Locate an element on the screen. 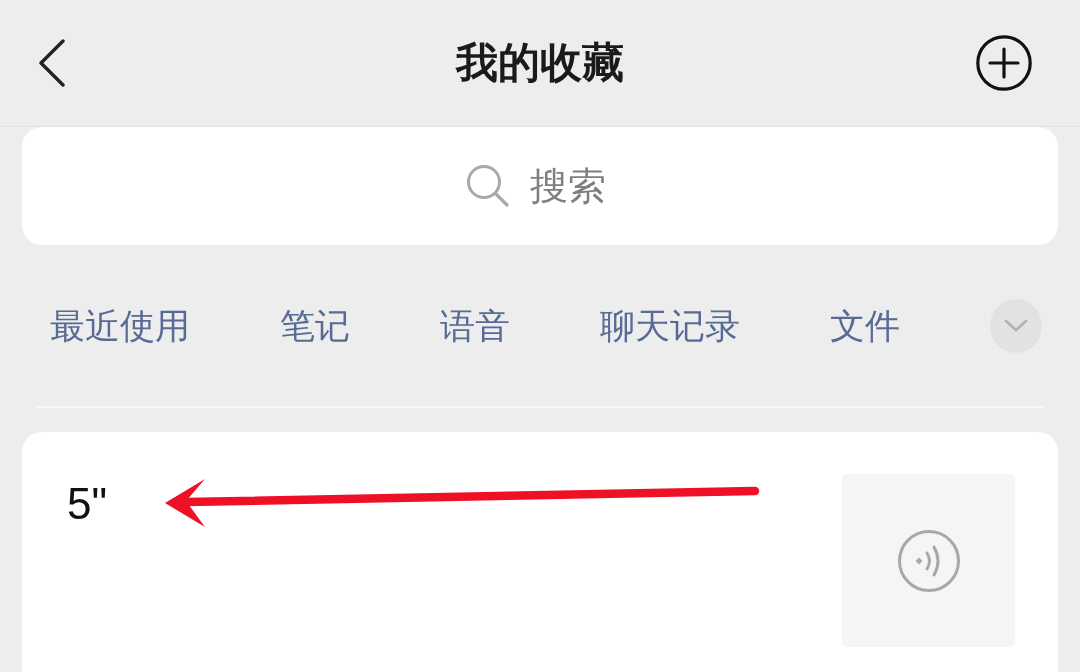 This screenshot has height=672, width=1080. add-icon is located at coordinates (1004, 63).